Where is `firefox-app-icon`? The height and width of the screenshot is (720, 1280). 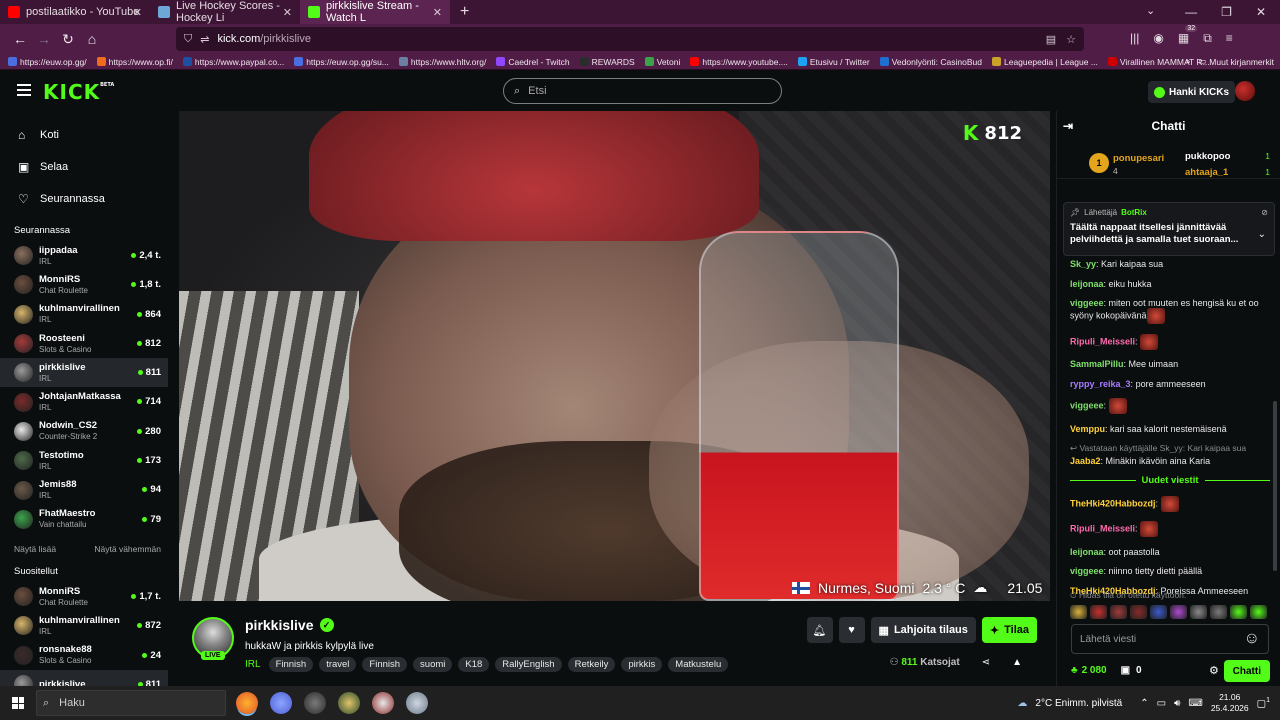 firefox-app-icon is located at coordinates (247, 703).